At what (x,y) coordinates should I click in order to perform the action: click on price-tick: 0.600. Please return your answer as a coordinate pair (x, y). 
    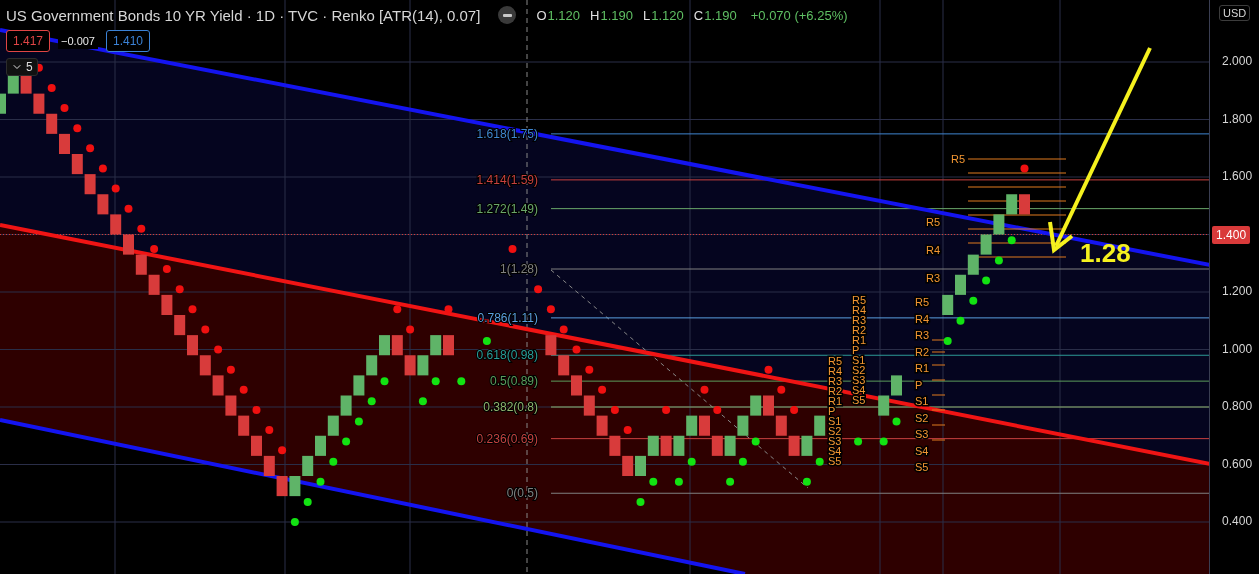
    Looking at the image, I should click on (1237, 463).